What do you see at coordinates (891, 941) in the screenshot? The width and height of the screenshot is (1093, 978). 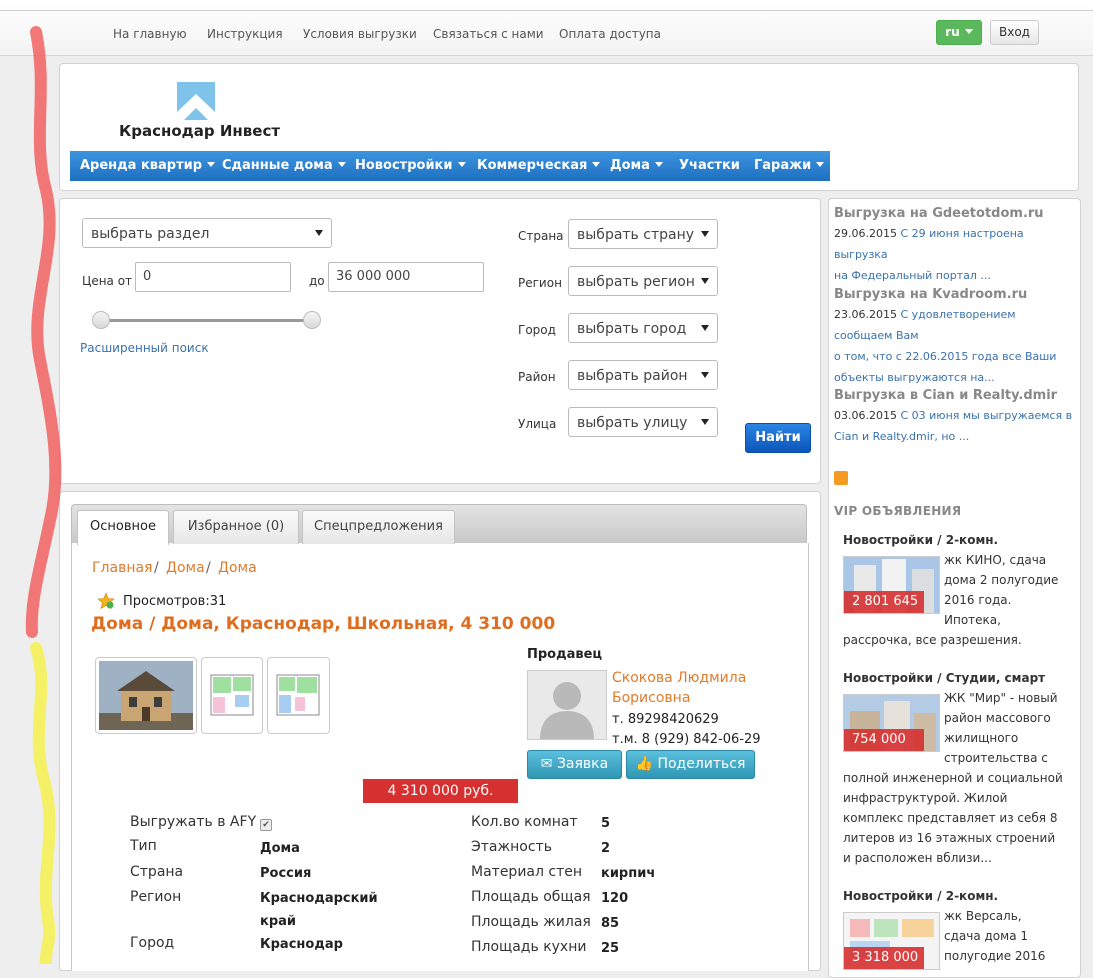 I see `vip-photo: 3 318 000` at bounding box center [891, 941].